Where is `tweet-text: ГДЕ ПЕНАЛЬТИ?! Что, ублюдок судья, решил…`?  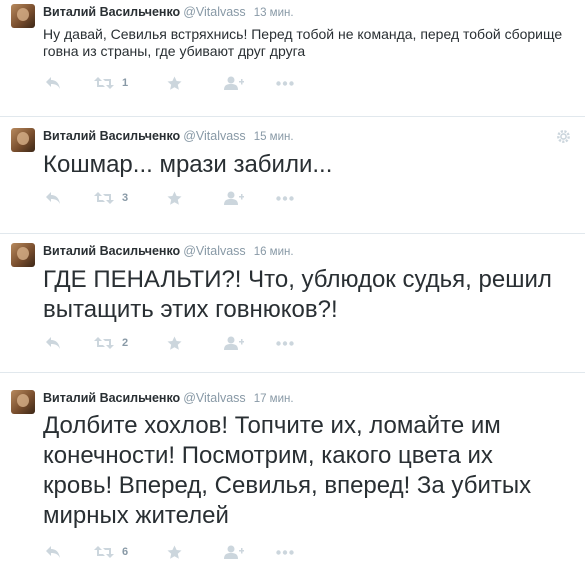
tweet-text: ГДЕ ПЕНАЛЬТИ?! Что, ублюдок судья, решил… is located at coordinates (297, 294).